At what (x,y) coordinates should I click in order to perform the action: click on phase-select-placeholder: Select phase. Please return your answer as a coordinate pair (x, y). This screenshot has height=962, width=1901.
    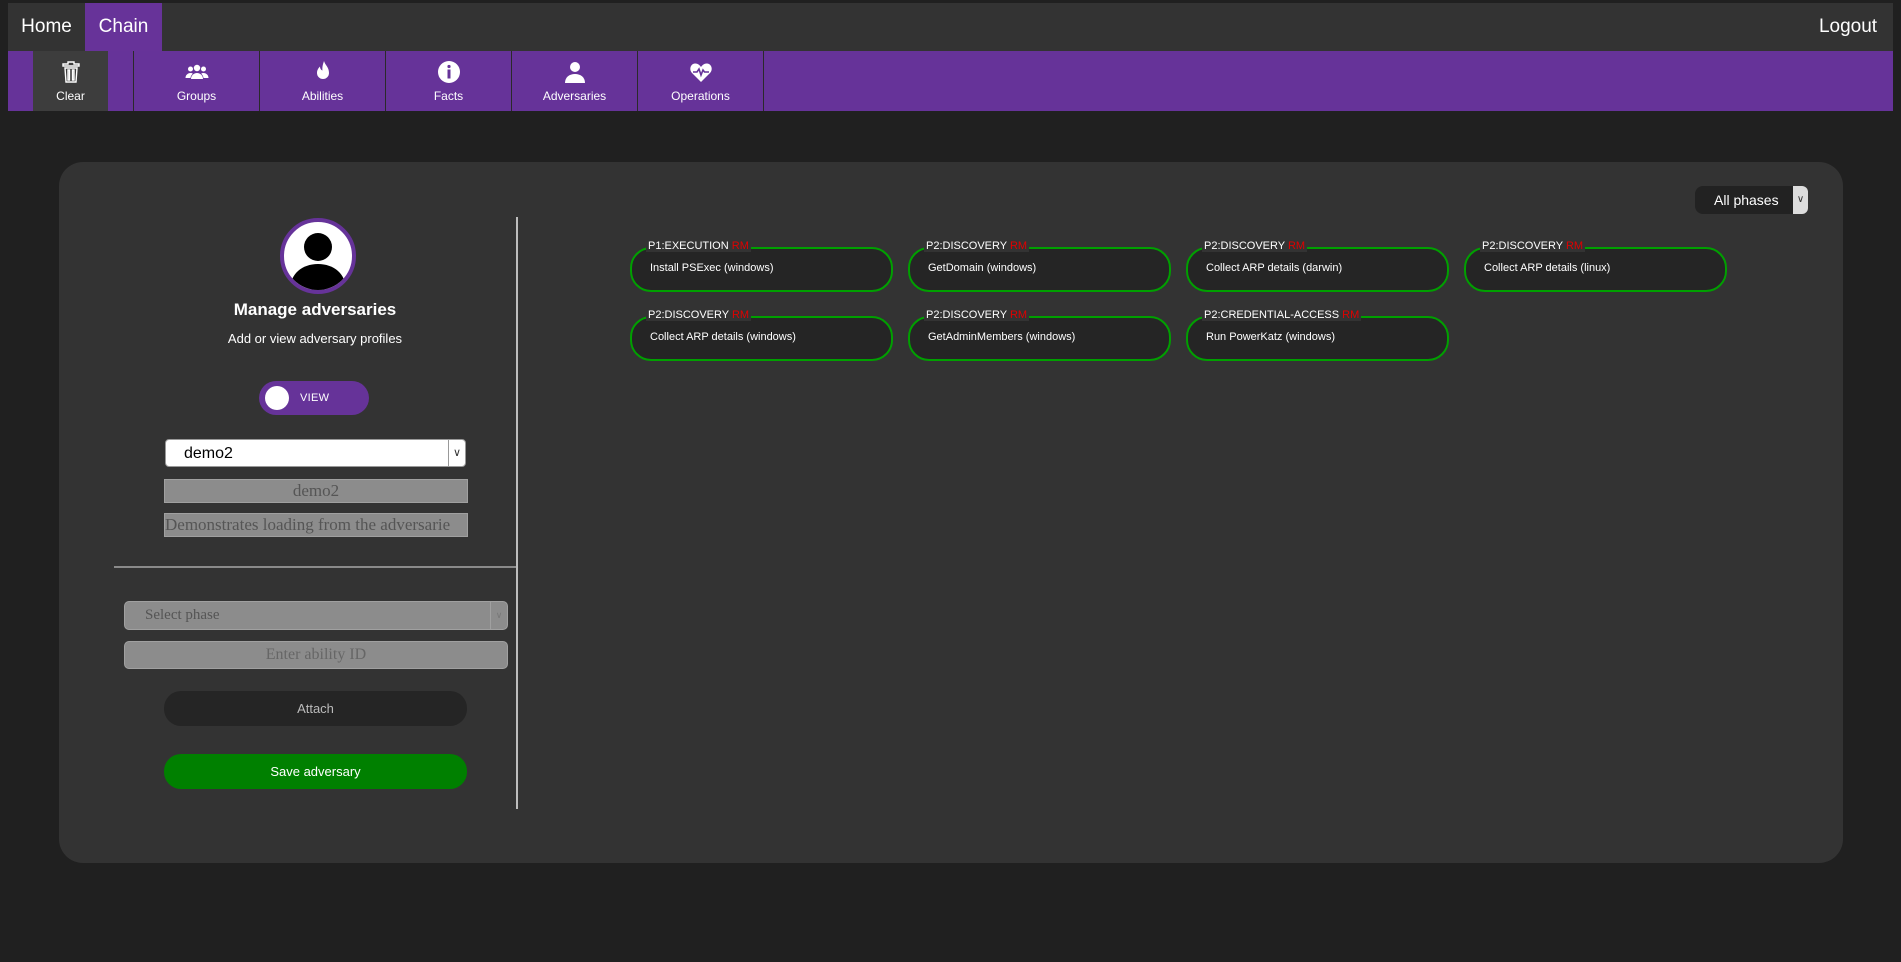
    Looking at the image, I should click on (182, 615).